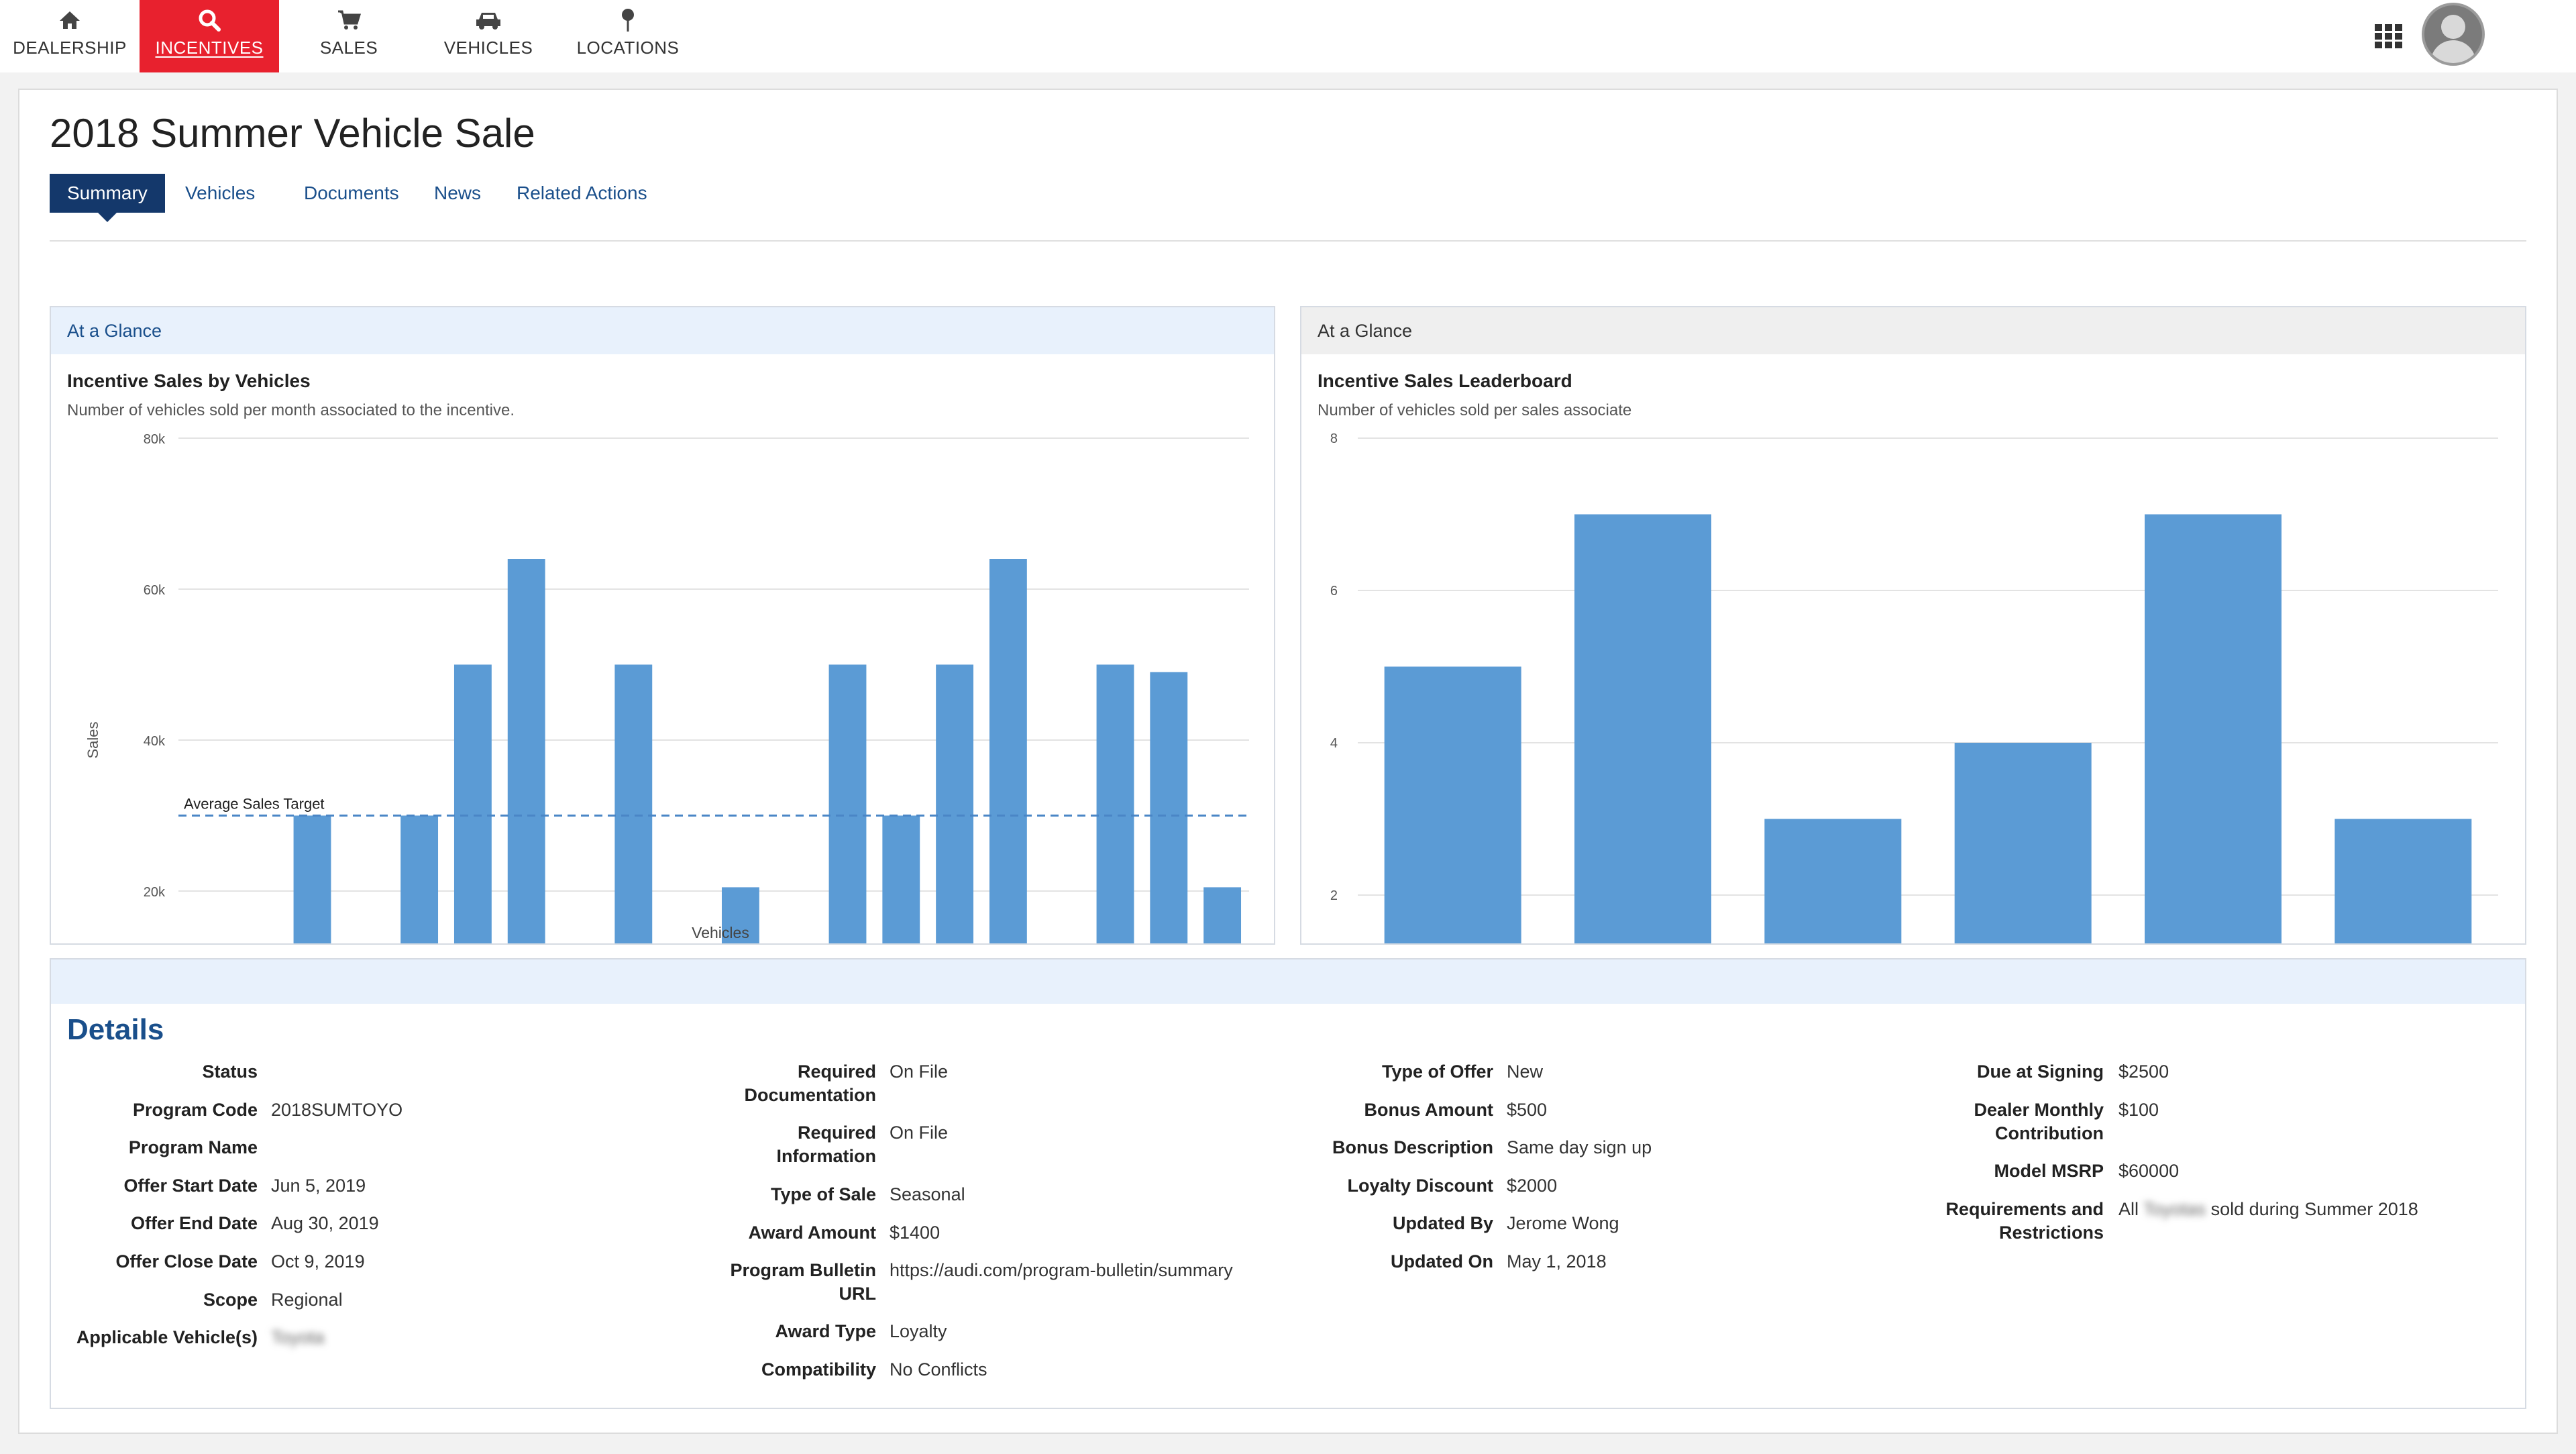 The height and width of the screenshot is (1454, 2576). Describe the element at coordinates (155, 742) in the screenshot. I see `y-tick-label: 40k` at that location.